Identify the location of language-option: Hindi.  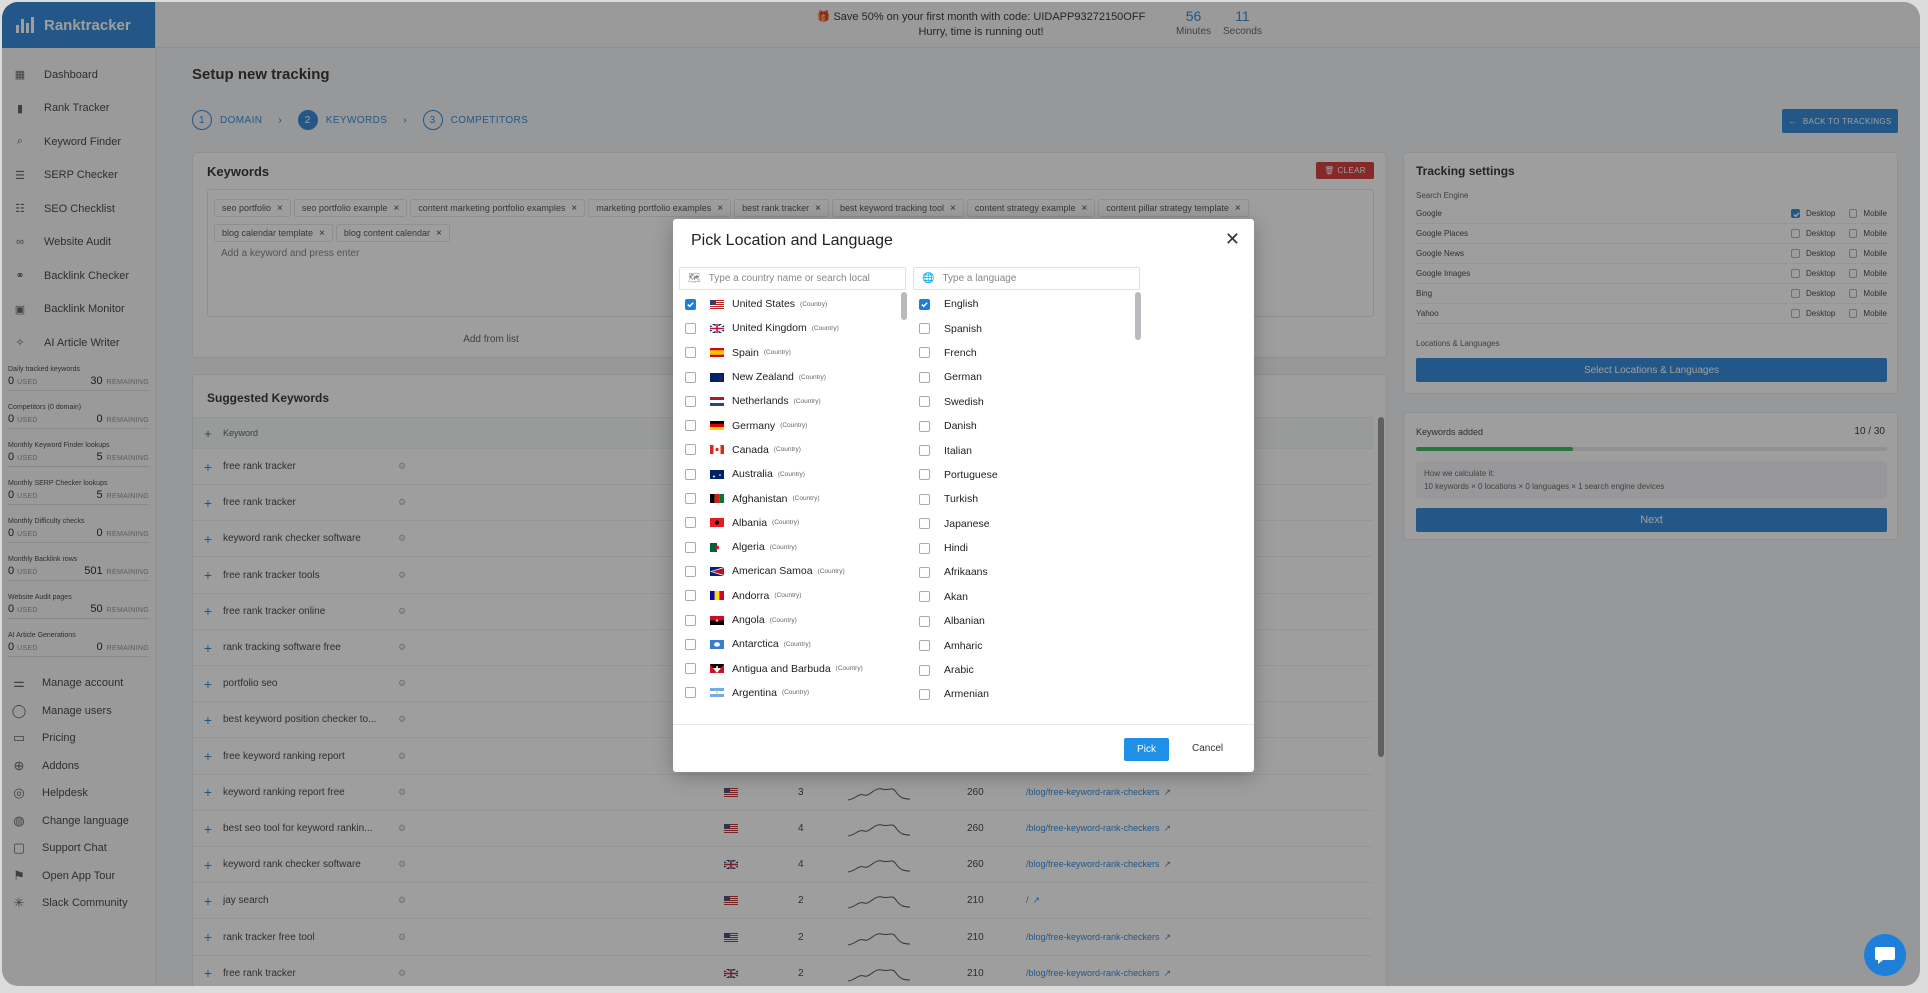
(1023, 548).